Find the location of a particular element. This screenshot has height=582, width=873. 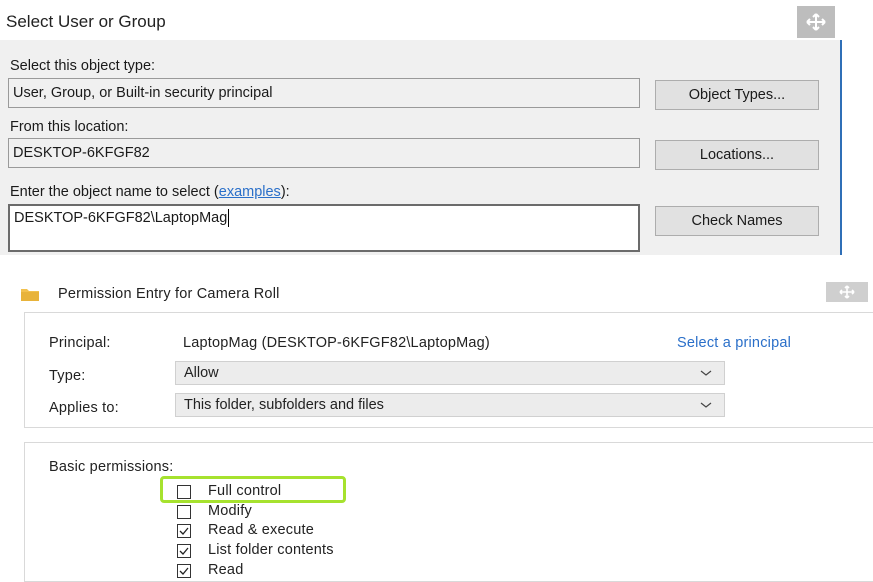

check-names-button: Check Names is located at coordinates (737, 221).